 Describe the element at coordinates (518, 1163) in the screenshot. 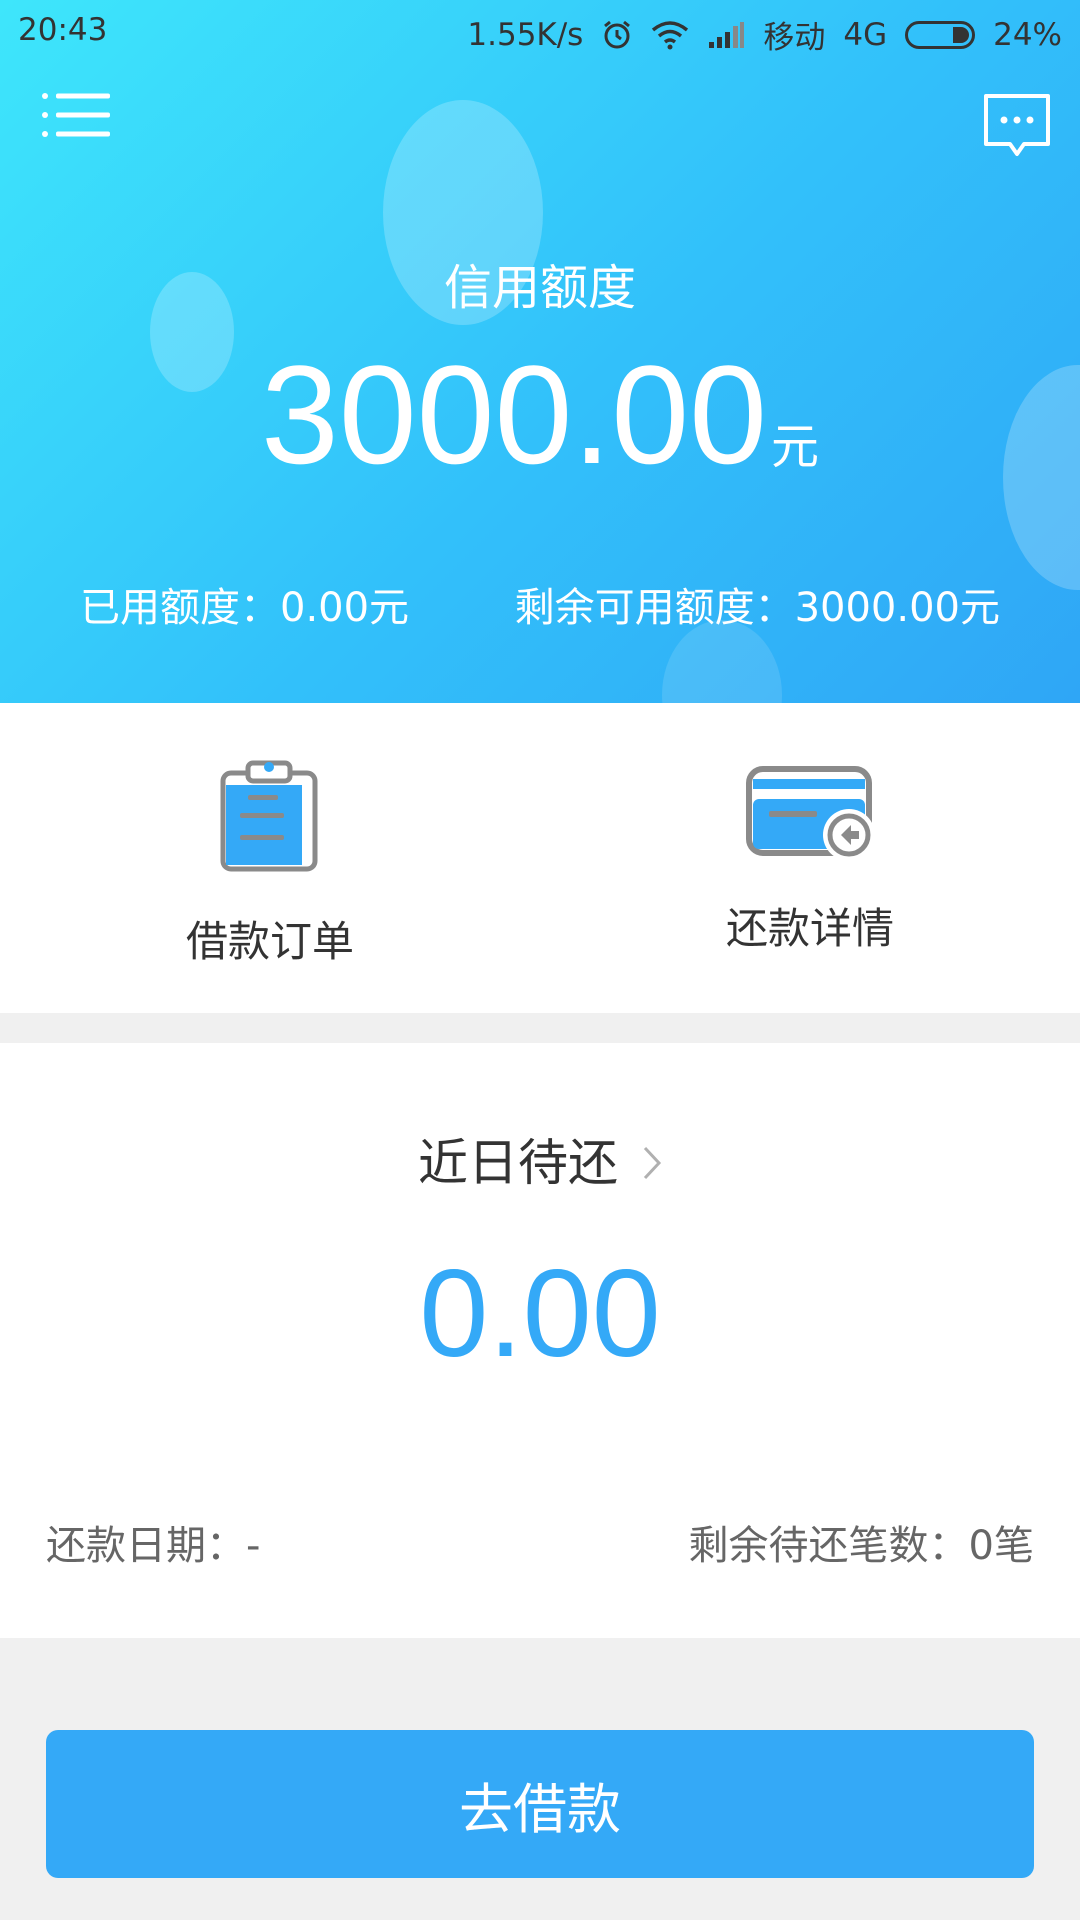

I see `upcoming-repayment-title-text: 近日待还` at that location.